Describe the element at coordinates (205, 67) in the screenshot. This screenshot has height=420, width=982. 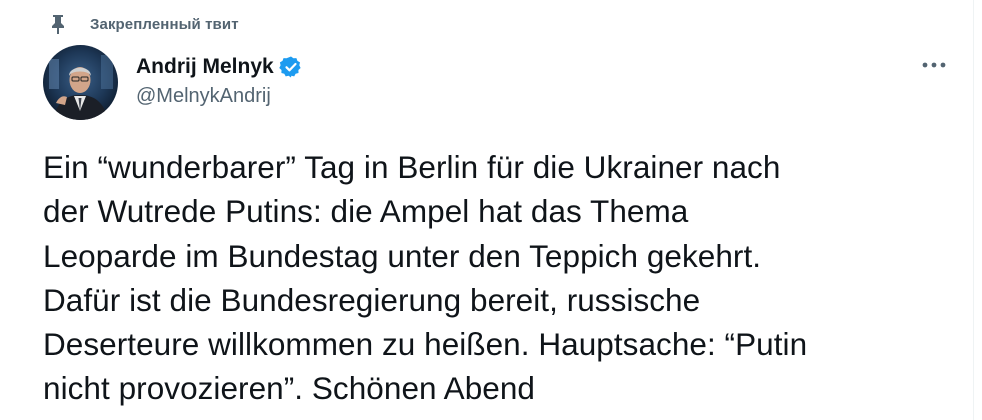
I see `author-display-name: Andrij Melnyk` at that location.